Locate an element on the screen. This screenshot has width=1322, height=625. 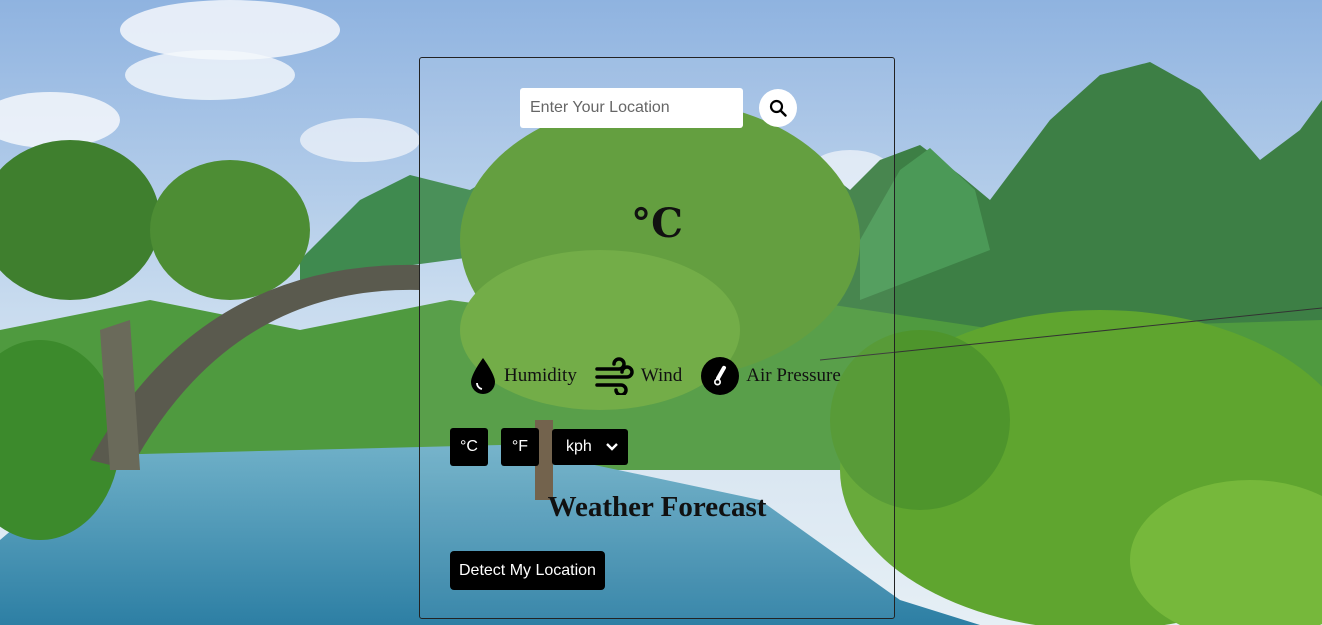
thermometer-gauge-icon is located at coordinates (720, 376).